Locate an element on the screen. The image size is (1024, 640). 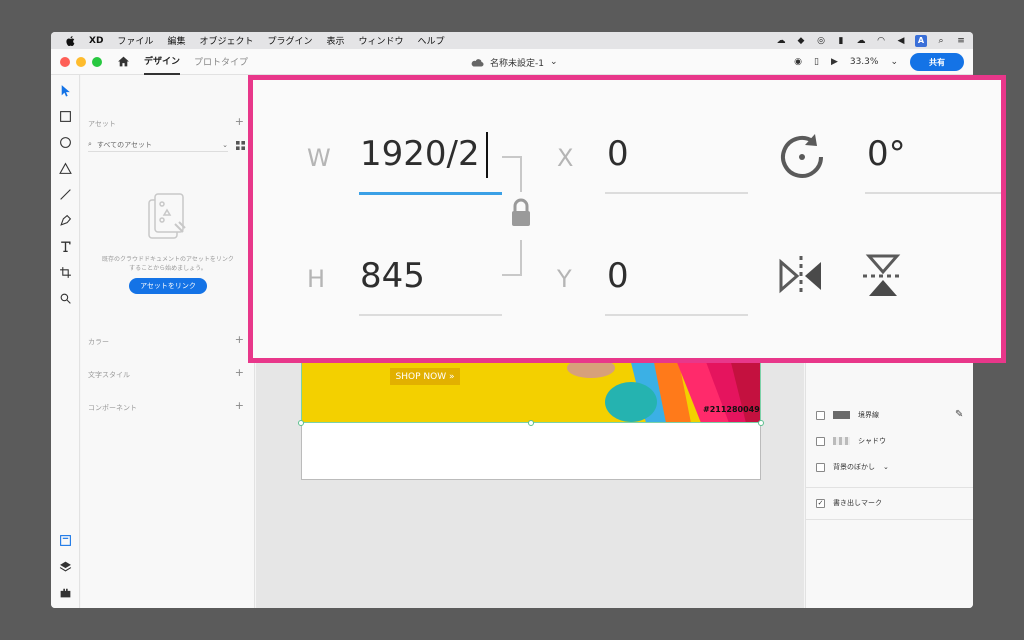
flip-vertical-icon is located at coordinates (883, 276).